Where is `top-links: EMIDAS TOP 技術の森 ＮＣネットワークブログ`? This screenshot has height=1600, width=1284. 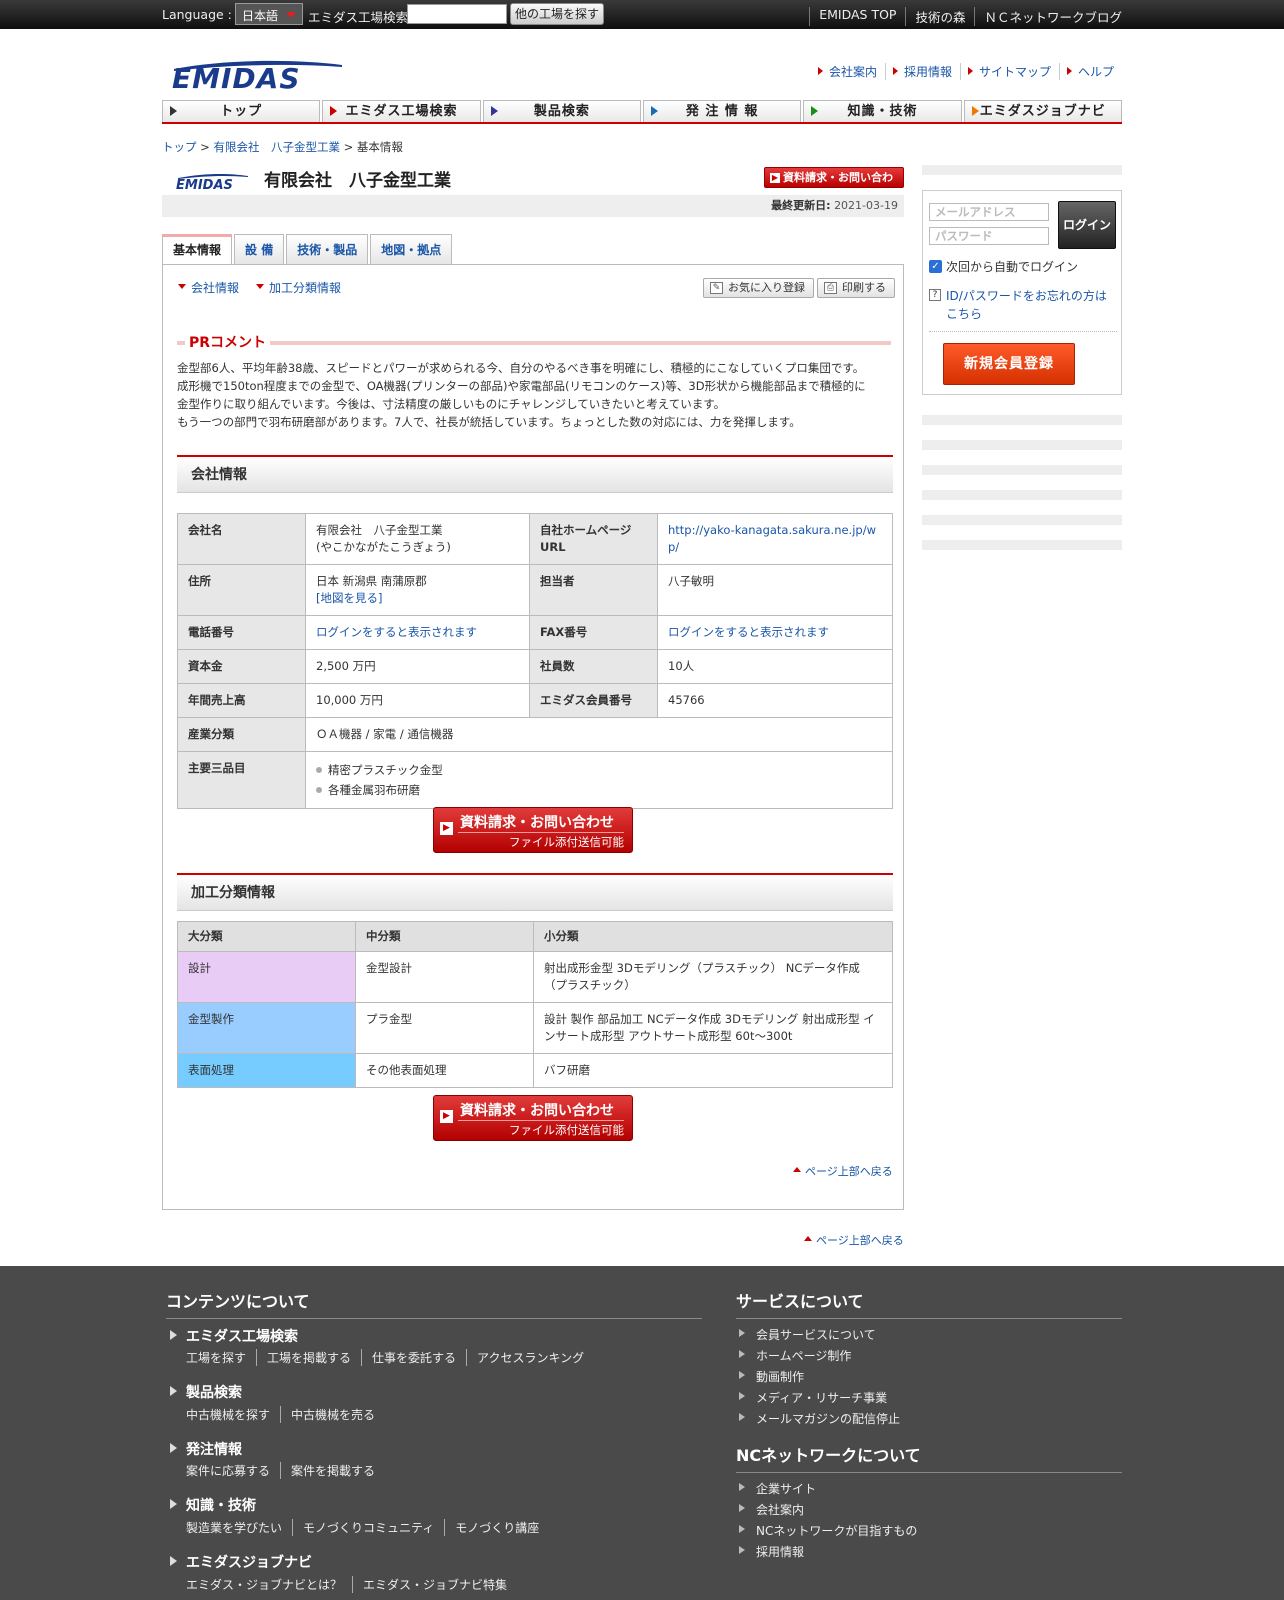 top-links: EMIDAS TOP 技術の森 ＮＣネットワークブログ is located at coordinates (965, 16).